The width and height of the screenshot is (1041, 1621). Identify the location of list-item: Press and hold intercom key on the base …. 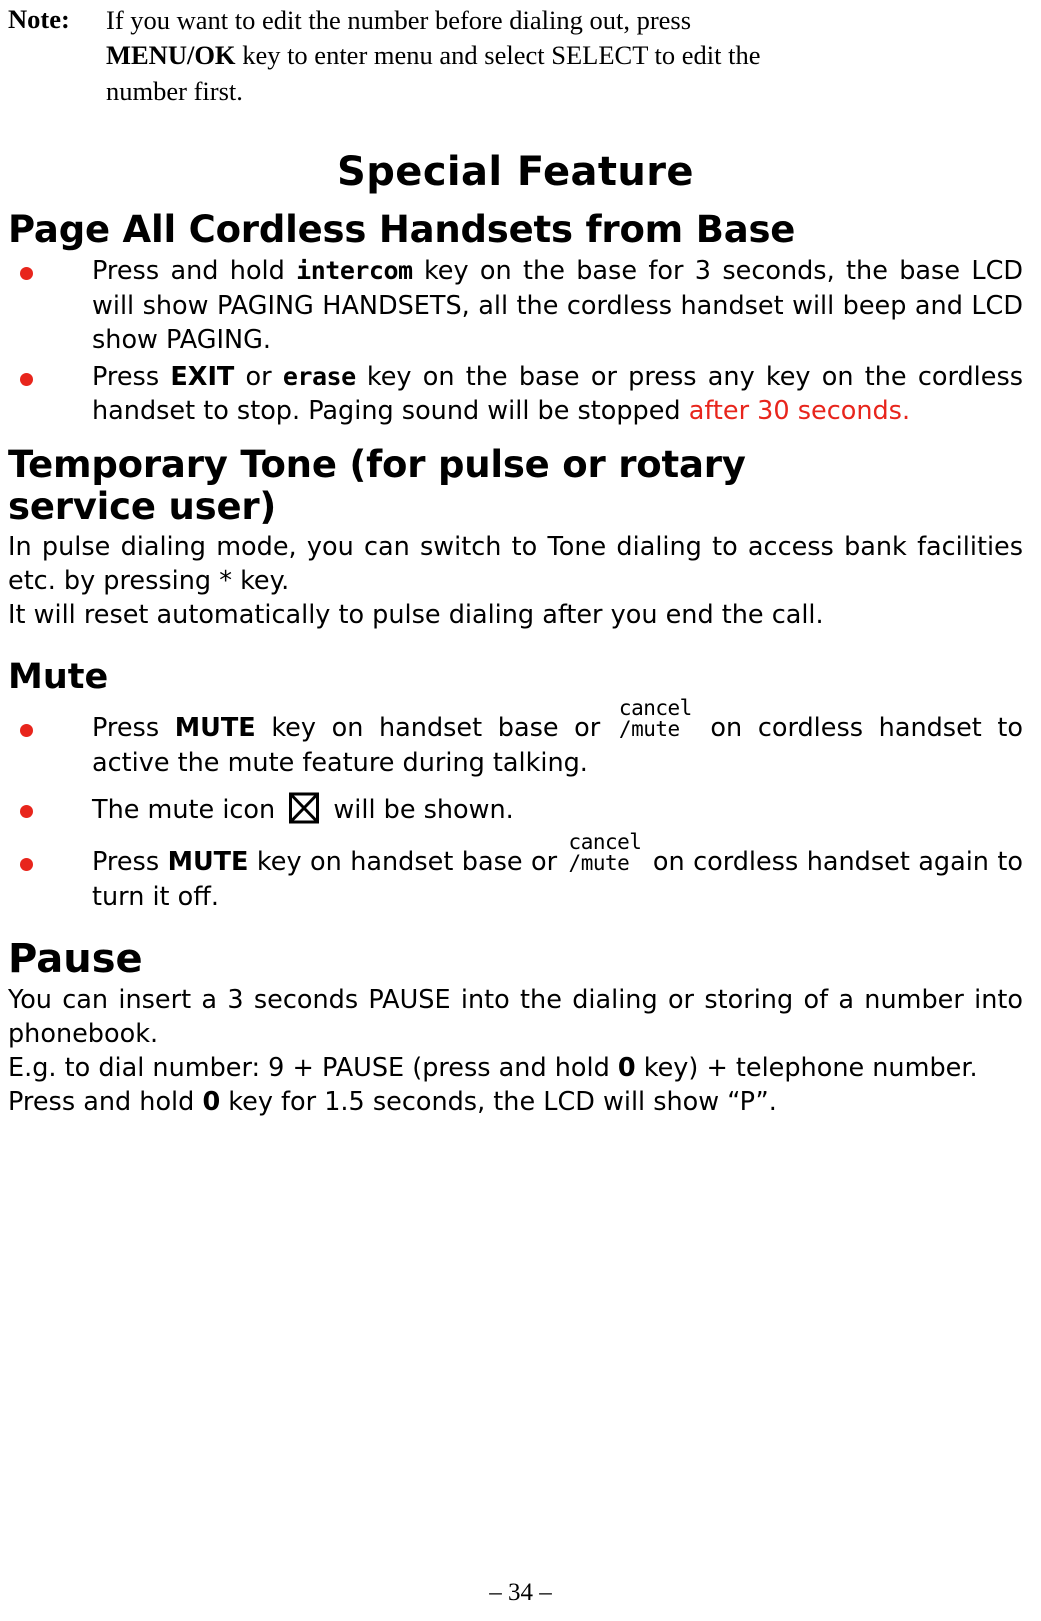
(515, 305).